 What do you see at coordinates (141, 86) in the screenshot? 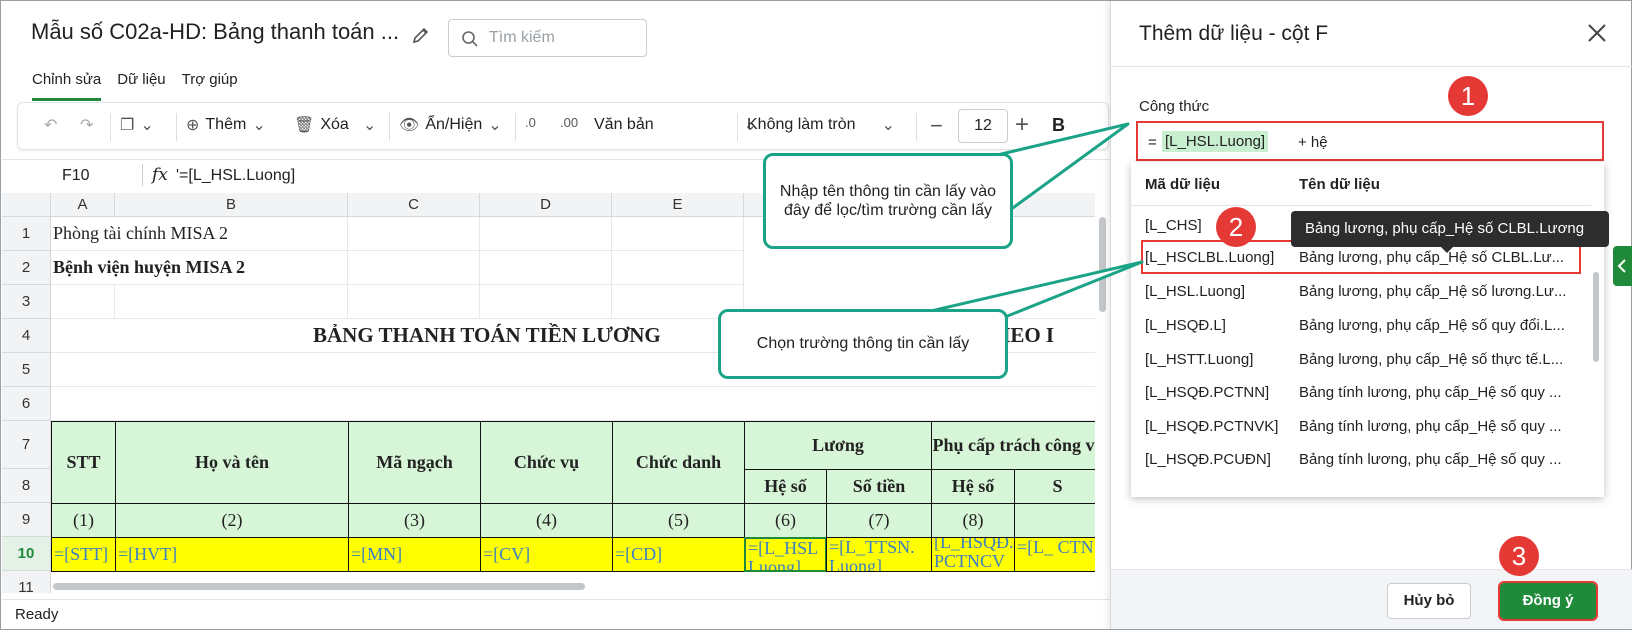
I see `menu-data: Dữ liệu` at bounding box center [141, 86].